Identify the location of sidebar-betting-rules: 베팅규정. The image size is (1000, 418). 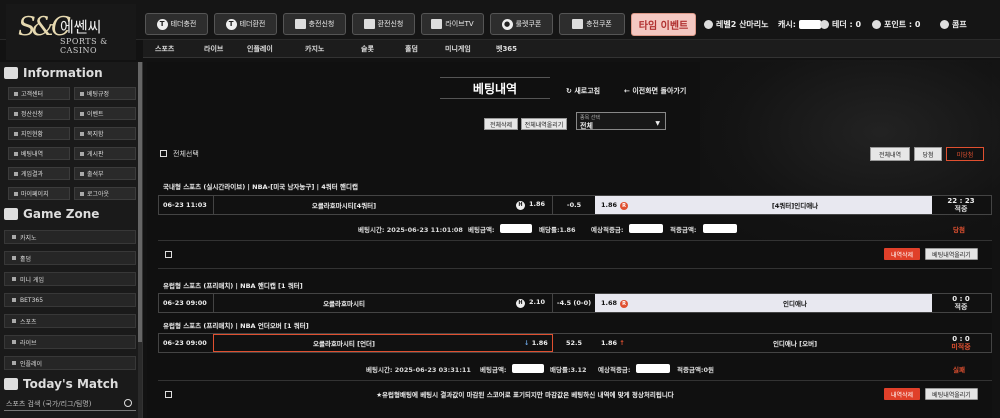
(105, 93).